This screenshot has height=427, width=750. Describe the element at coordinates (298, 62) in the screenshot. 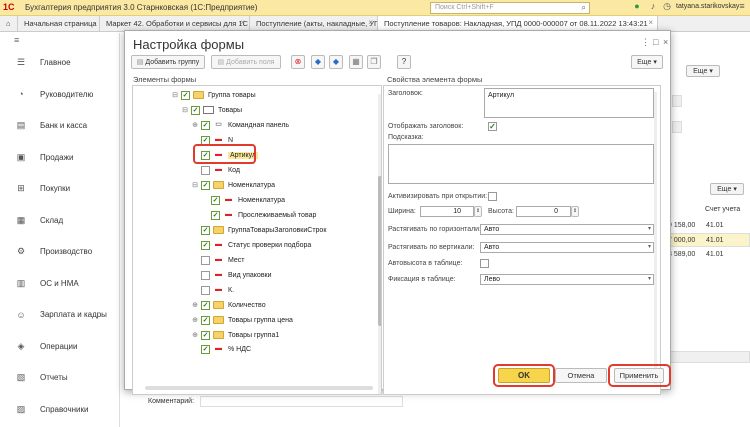

I see `delete-icon: ⊗` at that location.